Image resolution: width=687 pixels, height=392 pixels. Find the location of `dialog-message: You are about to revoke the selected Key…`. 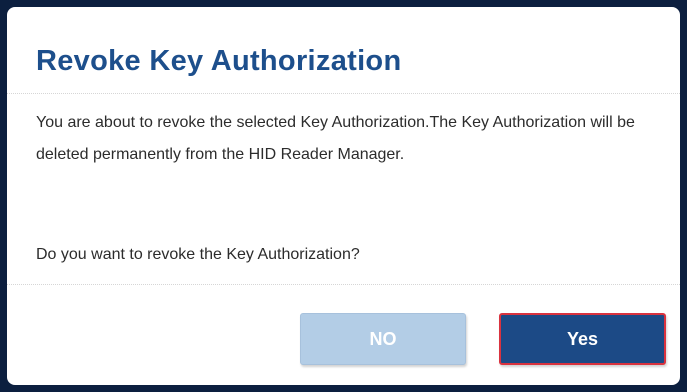

dialog-message: You are about to revoke the selected Key… is located at coordinates (335, 138).